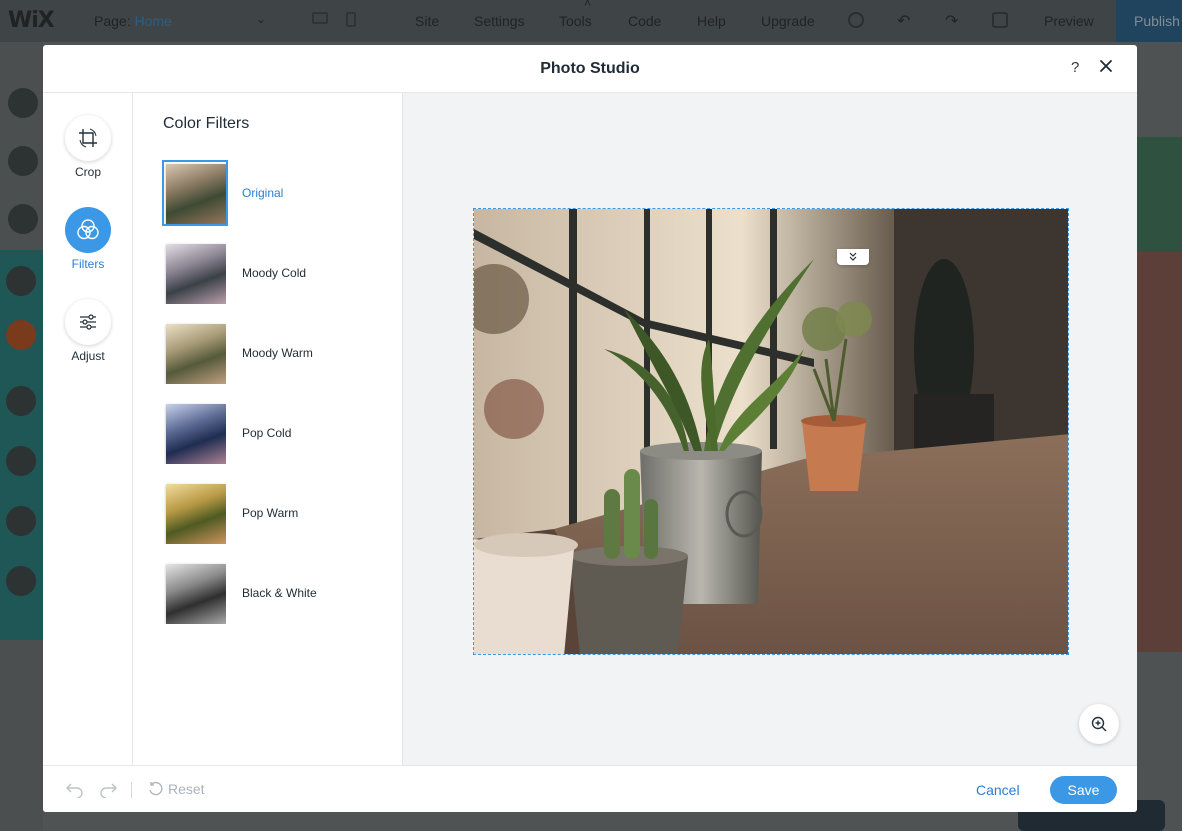  What do you see at coordinates (788, 21) in the screenshot?
I see `menu-upgrade: Upgrade` at bounding box center [788, 21].